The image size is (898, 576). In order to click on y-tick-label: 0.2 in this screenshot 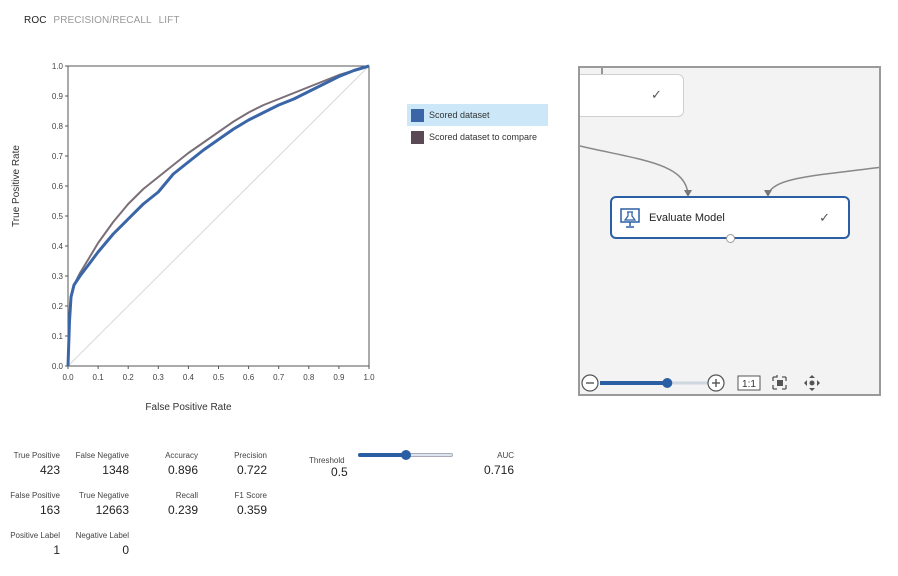, I will do `click(58, 306)`.